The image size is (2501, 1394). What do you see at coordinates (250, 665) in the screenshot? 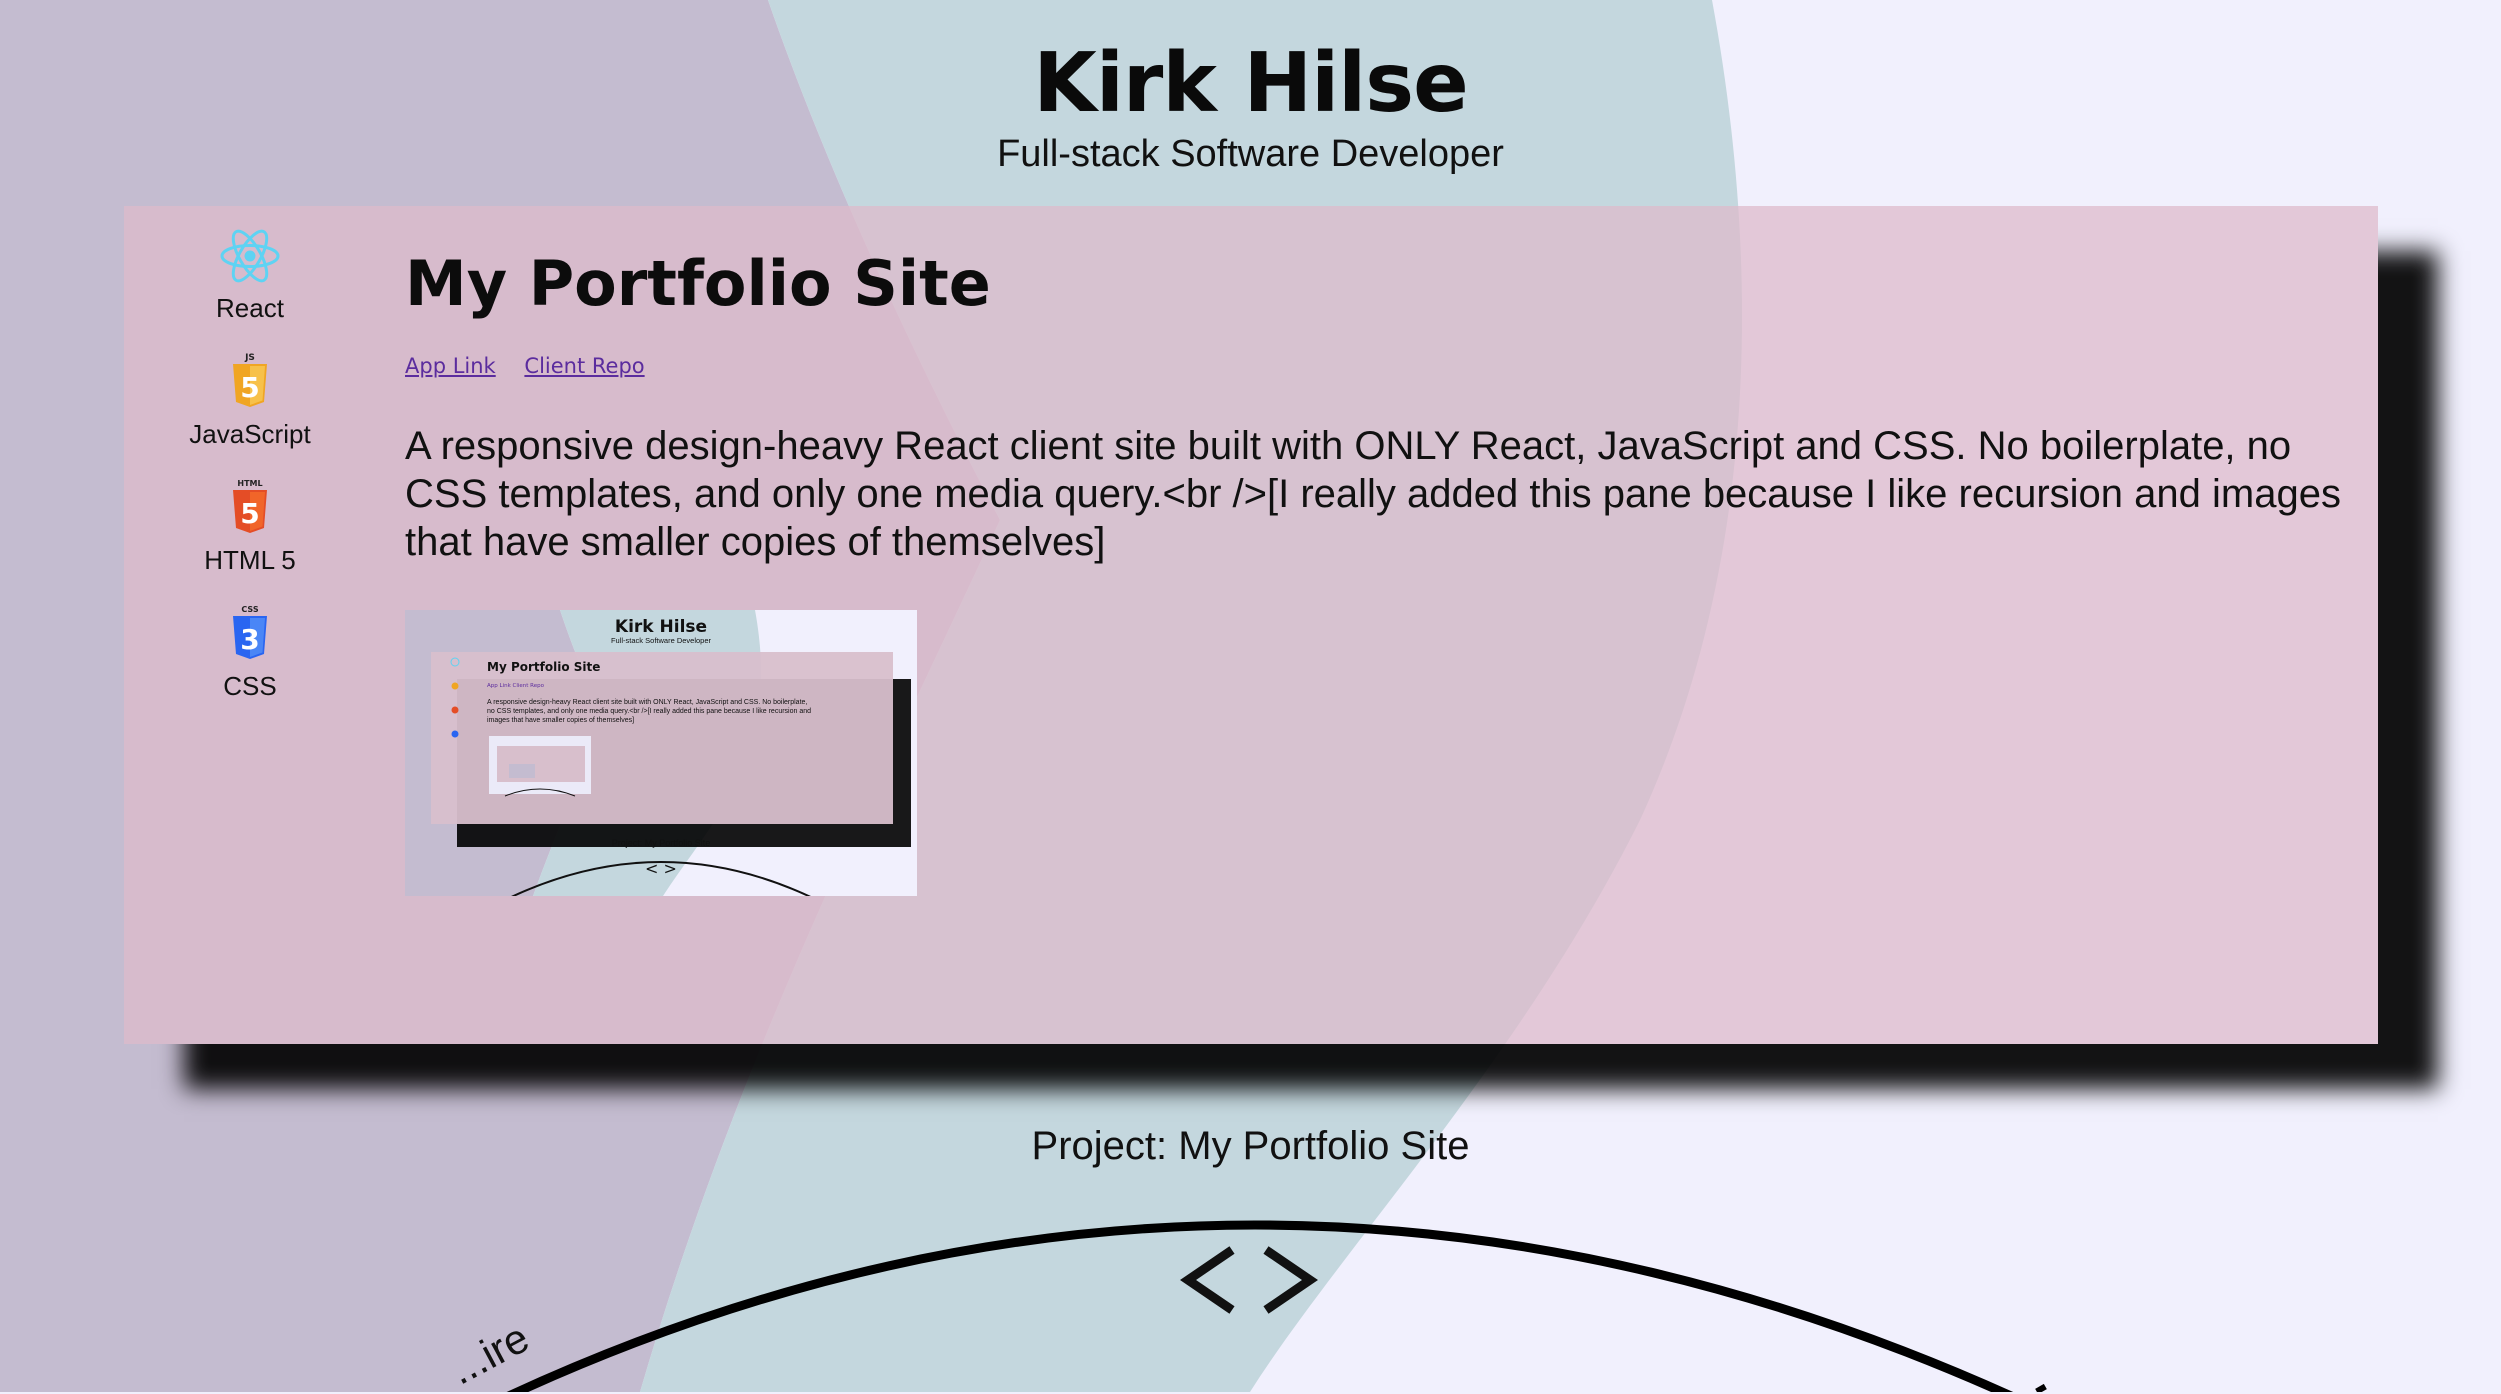
I see `tech-item-css: CSS 3 CSS` at bounding box center [250, 665].